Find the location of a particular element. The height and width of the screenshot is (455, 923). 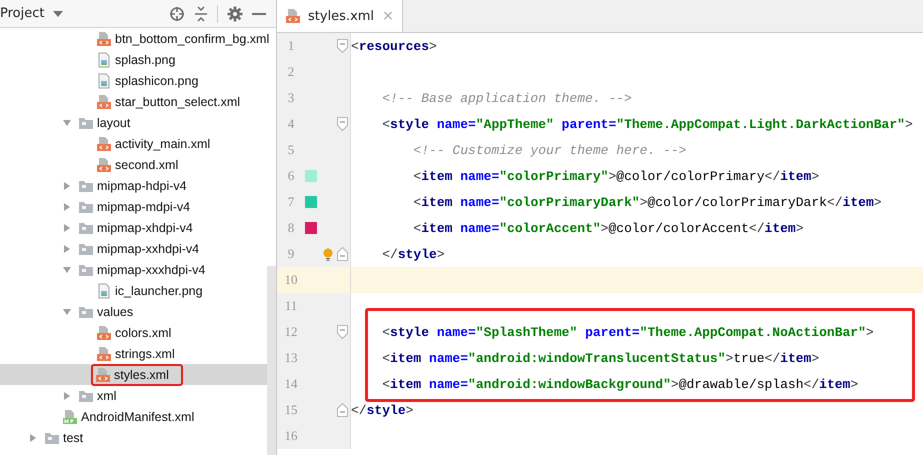

line-number: 6 is located at coordinates (291, 176).